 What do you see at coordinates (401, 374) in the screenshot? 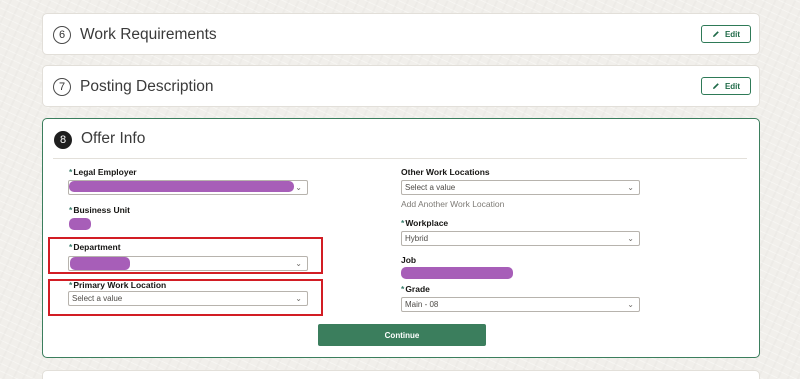
I see `next-section` at bounding box center [401, 374].